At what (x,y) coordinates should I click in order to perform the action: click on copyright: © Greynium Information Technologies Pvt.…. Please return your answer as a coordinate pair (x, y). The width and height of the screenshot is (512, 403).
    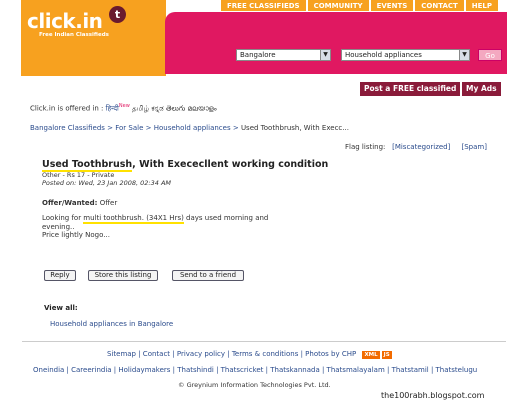
    Looking at the image, I should click on (254, 385).